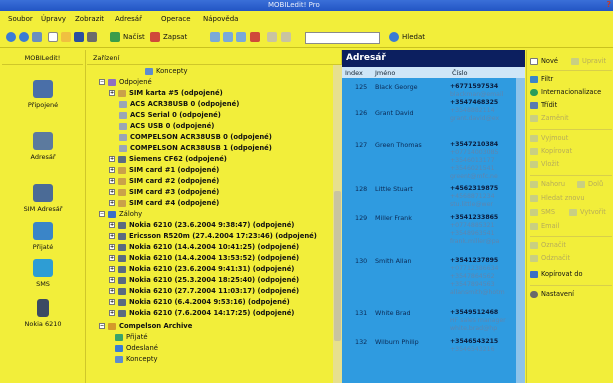 Image resolution: width=613 pixels, height=383 pixels. I want to click on sms-button: SMS, so click(542, 213).